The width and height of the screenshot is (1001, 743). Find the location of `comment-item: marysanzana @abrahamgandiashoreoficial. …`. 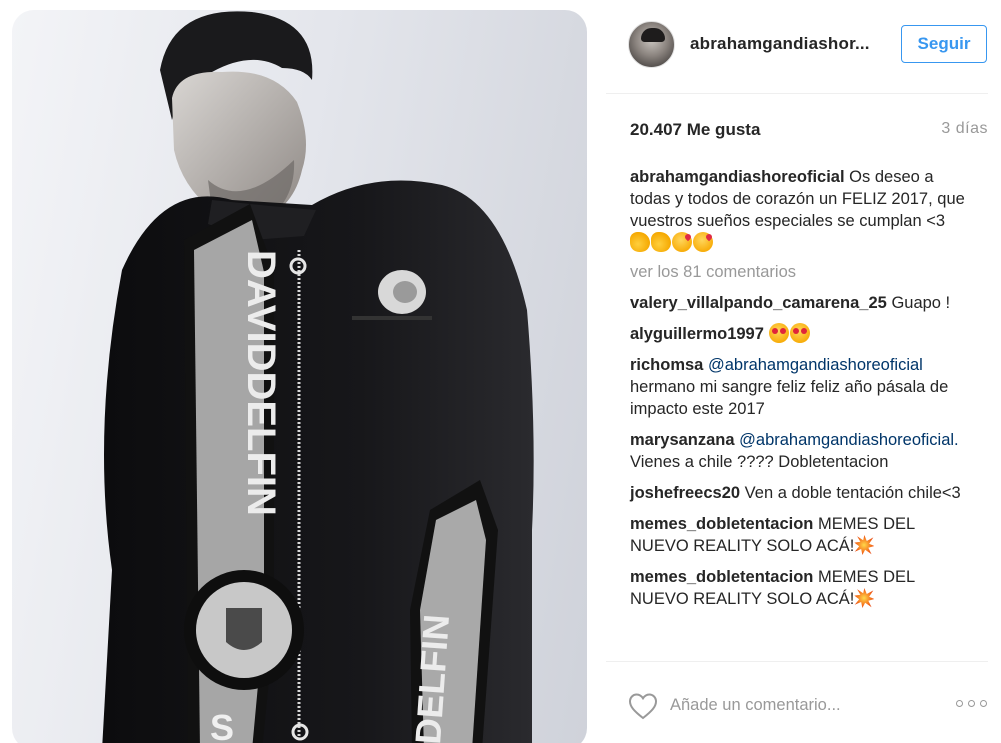

comment-item: marysanzana @abrahamgandiashoreoficial. … is located at coordinates (800, 451).